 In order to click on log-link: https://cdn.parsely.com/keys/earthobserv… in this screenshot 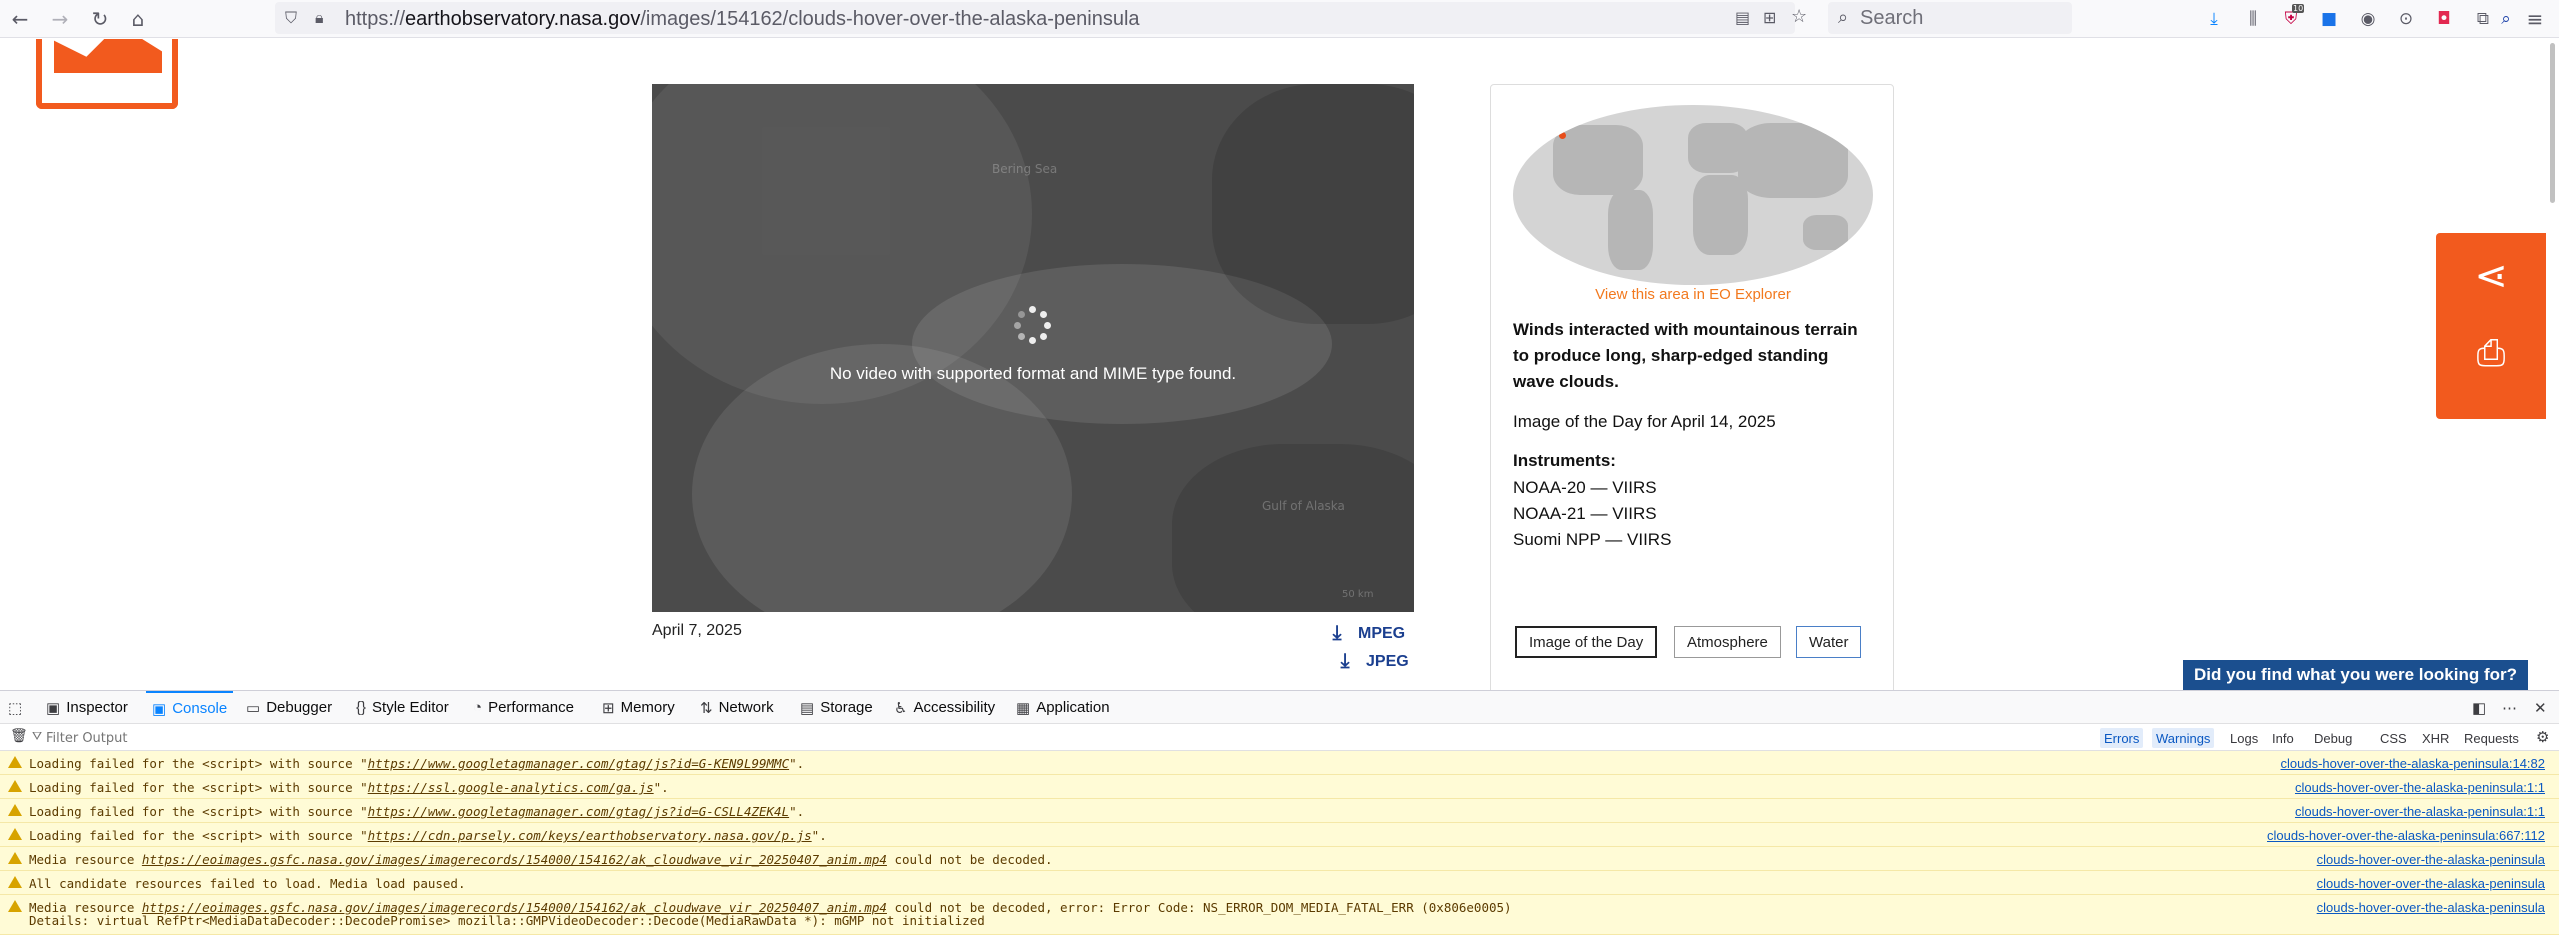, I will do `click(590, 835)`.